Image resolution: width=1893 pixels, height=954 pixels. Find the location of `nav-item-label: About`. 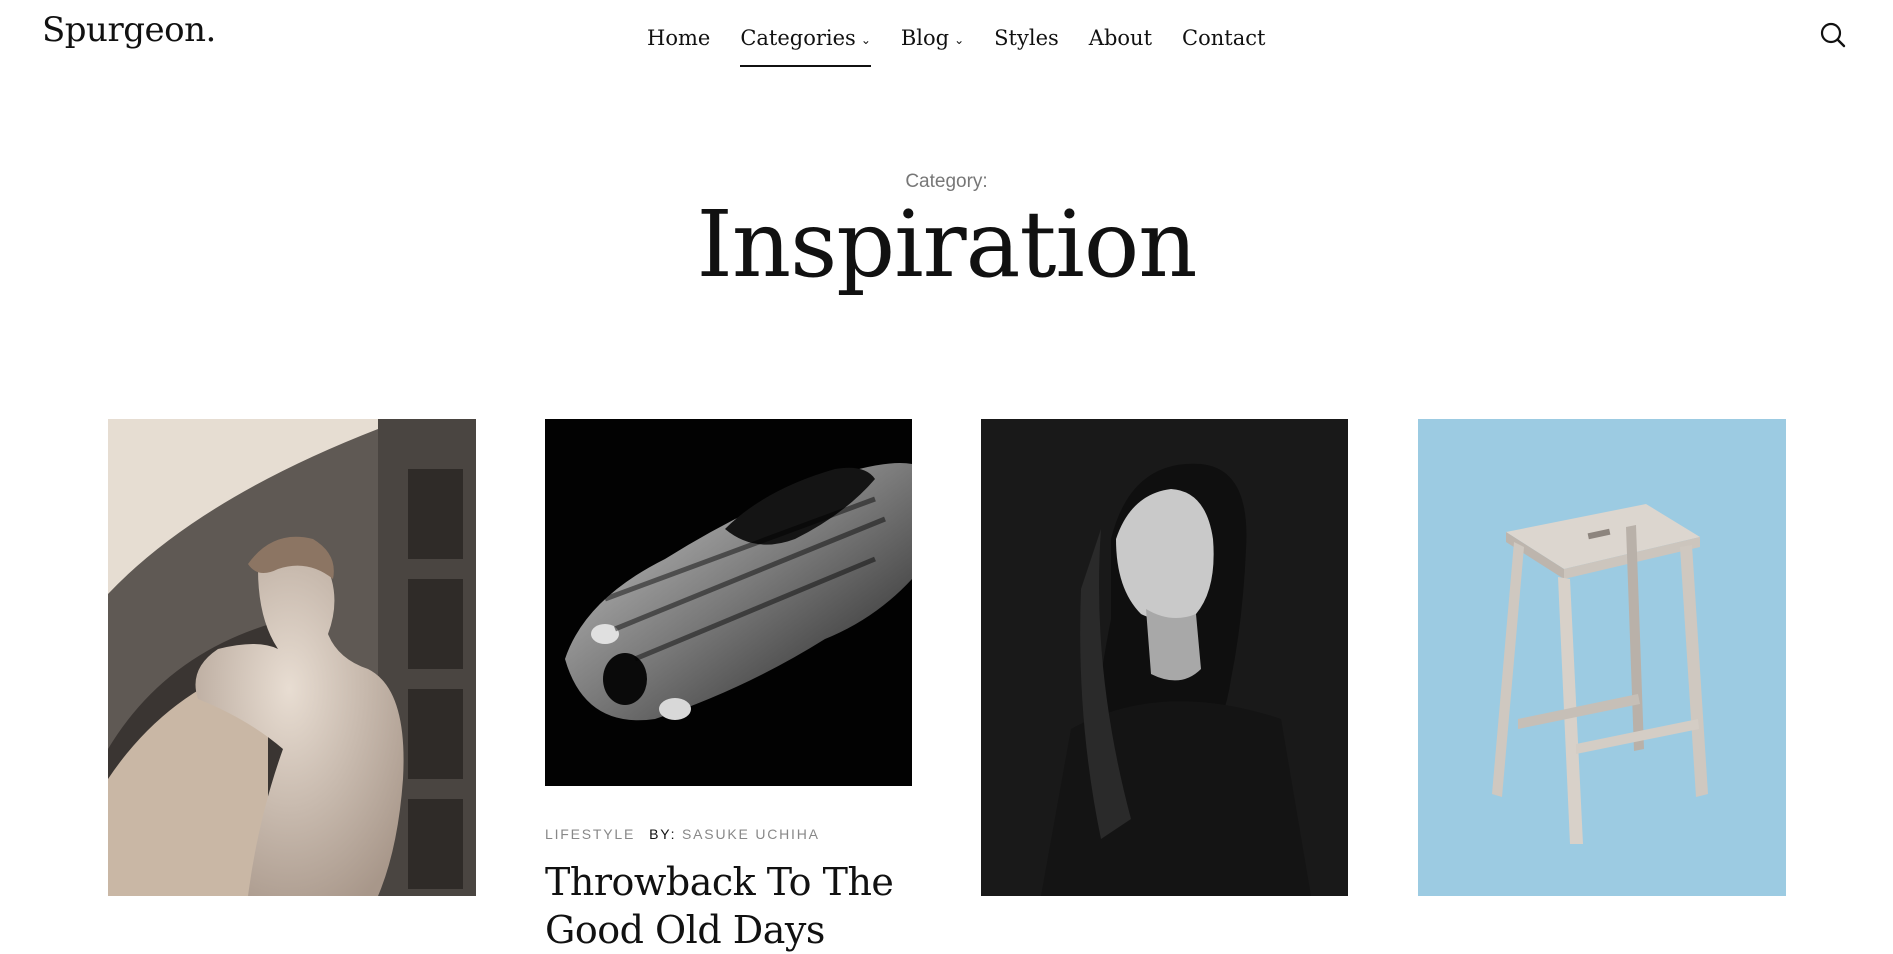

nav-item-label: About is located at coordinates (1120, 38).